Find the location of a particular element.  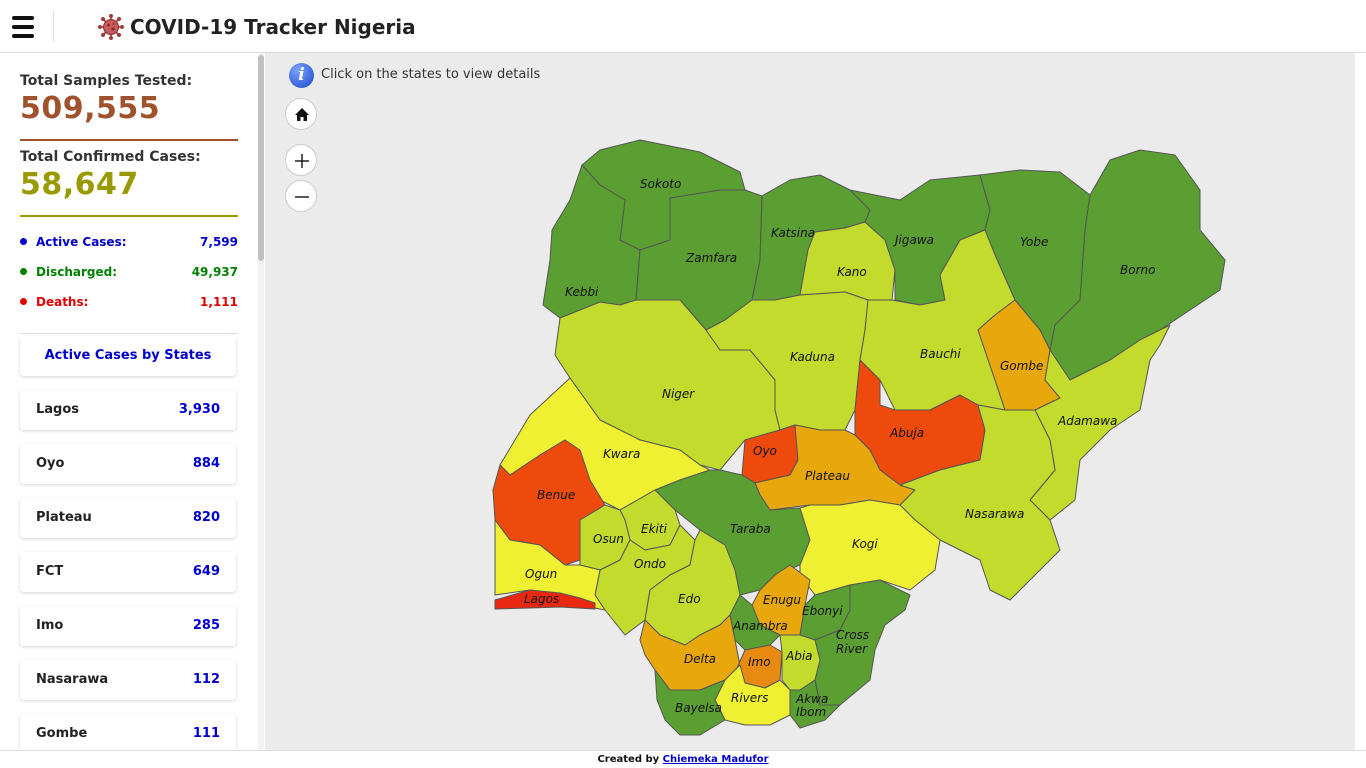

plus-icon is located at coordinates (302, 161).